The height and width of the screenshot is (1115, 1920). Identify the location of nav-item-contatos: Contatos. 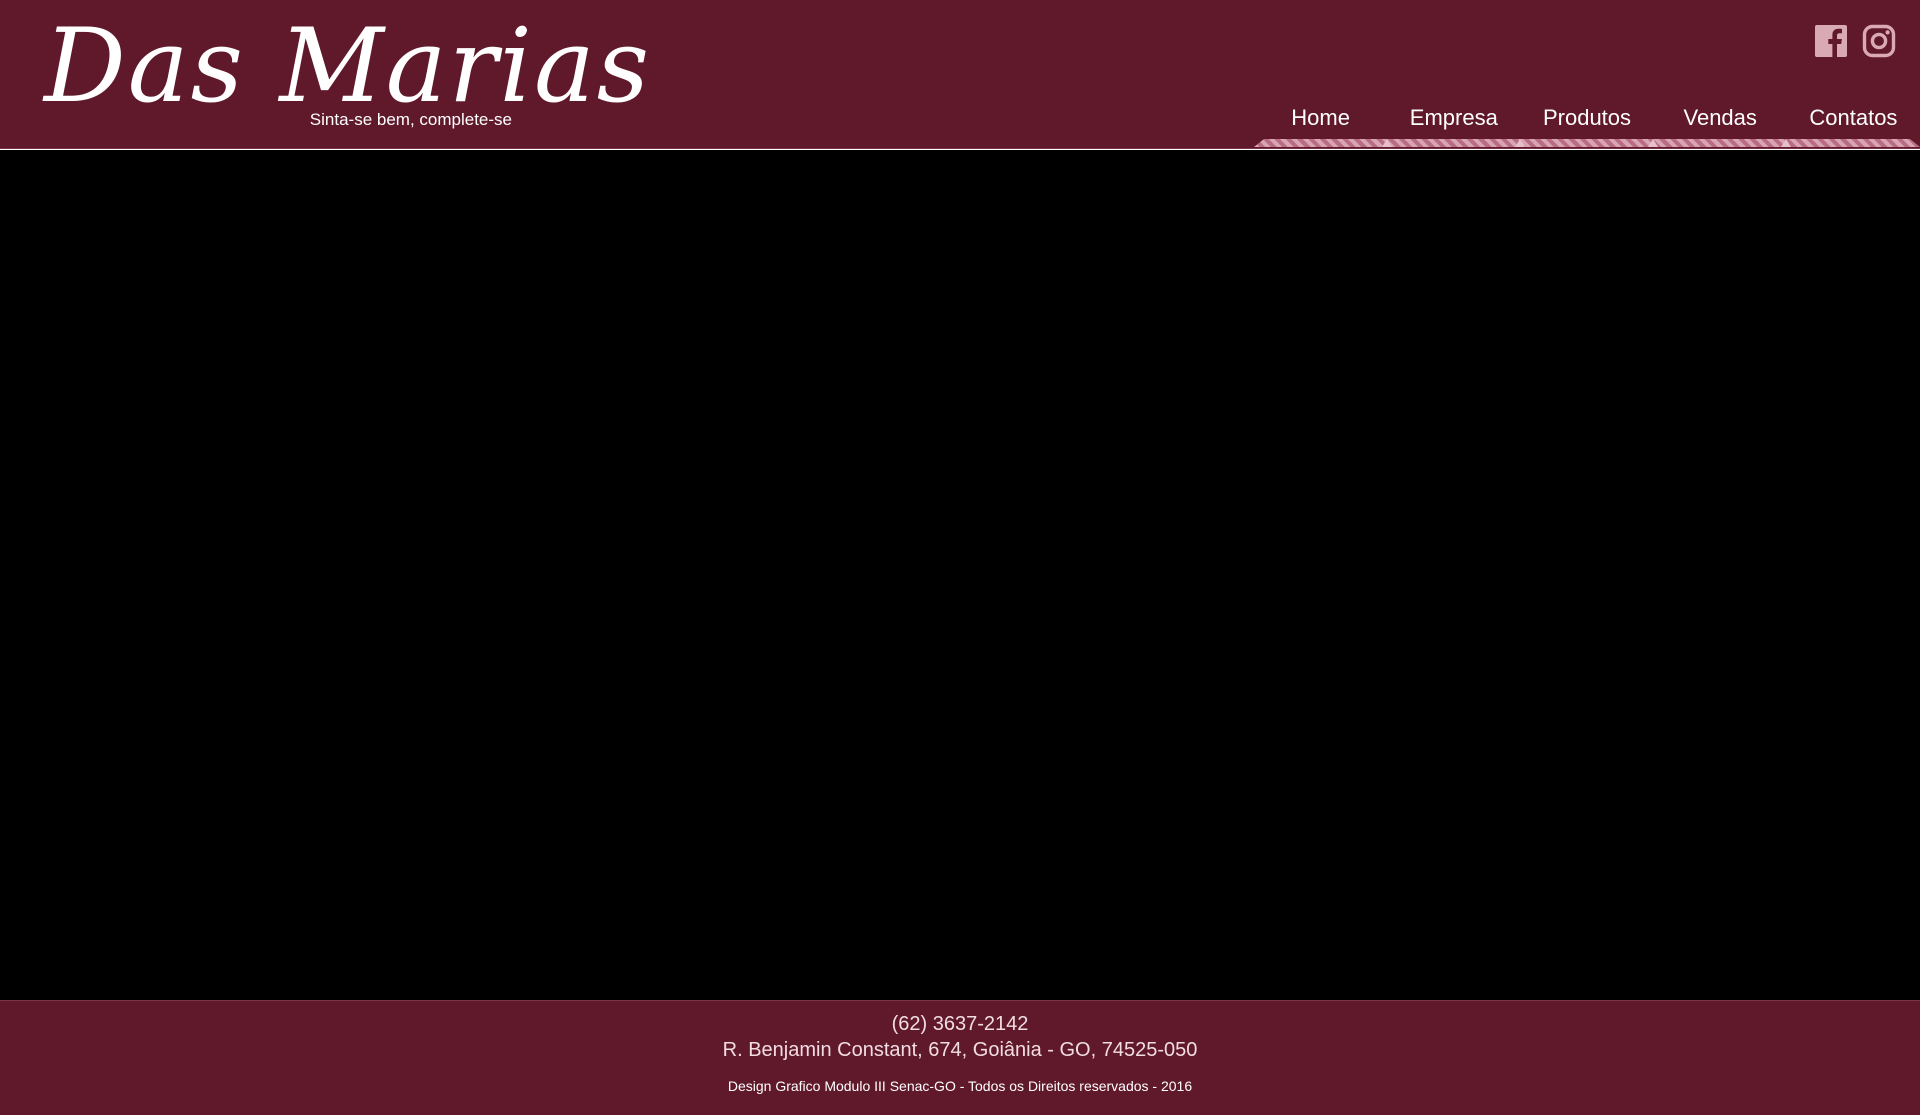
(1853, 118).